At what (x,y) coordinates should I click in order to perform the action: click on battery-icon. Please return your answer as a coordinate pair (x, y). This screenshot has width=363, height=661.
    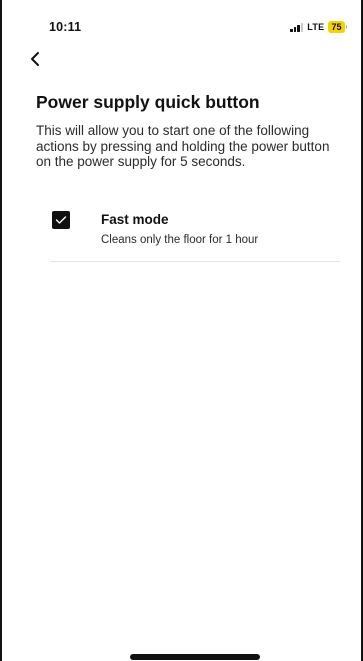
    Looking at the image, I should click on (346, 27).